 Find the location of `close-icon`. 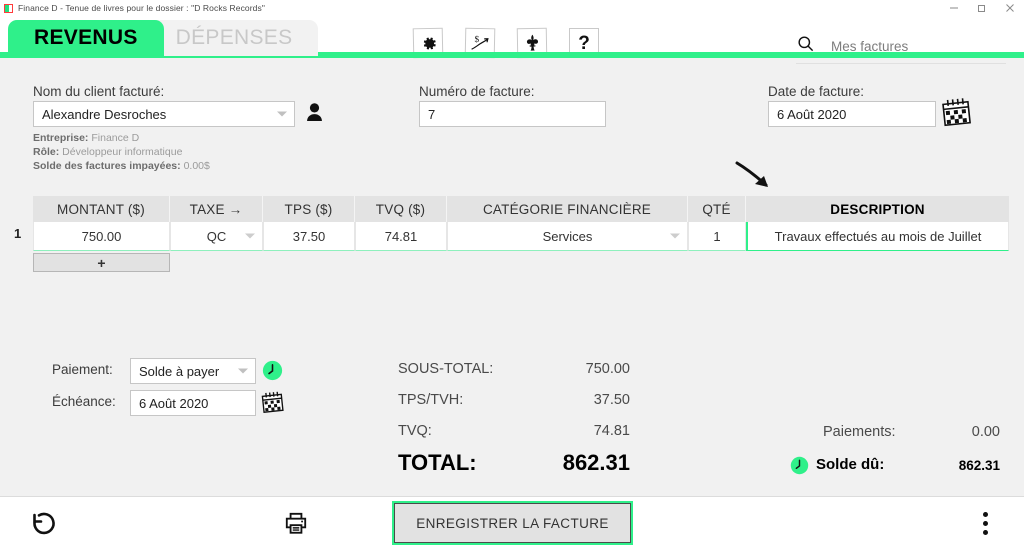

close-icon is located at coordinates (1010, 8).